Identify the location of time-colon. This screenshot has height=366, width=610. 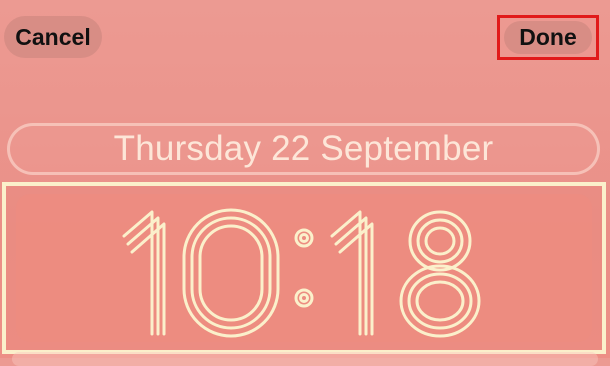
(304, 268).